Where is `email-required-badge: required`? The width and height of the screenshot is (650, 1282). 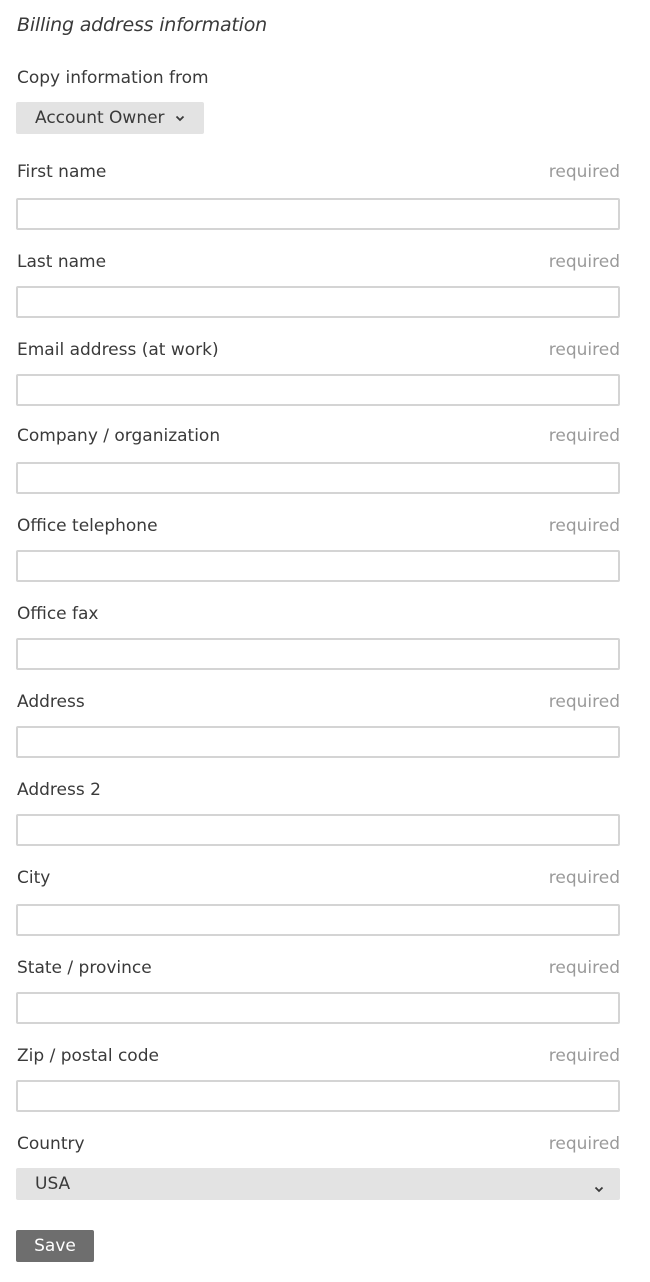
email-required-badge: required is located at coordinates (584, 350).